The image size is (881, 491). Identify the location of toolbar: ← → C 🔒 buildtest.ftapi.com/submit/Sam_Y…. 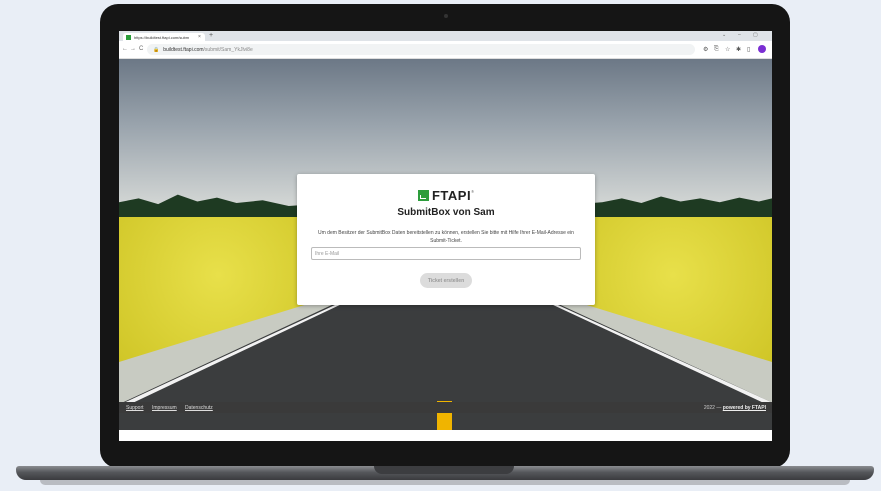
(445, 50).